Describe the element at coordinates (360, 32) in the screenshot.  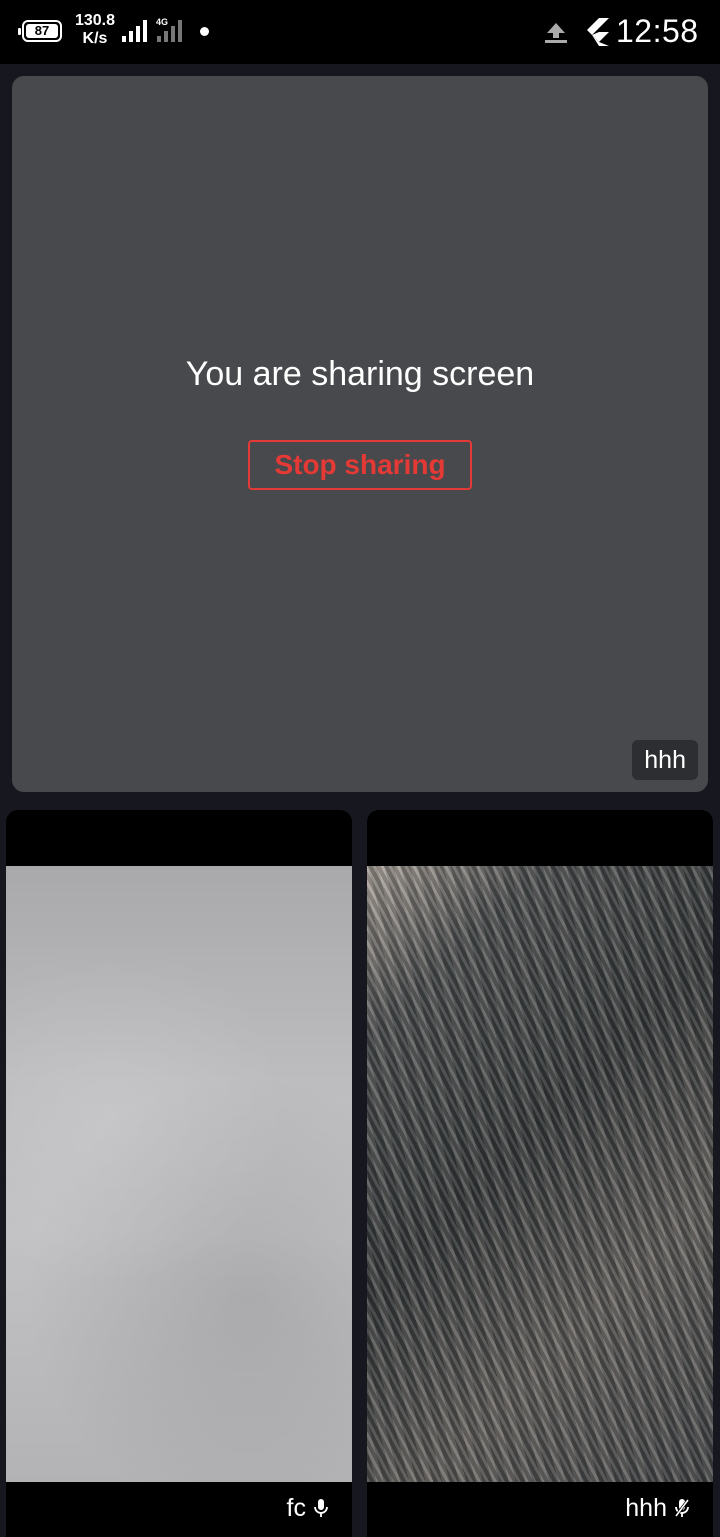
I see `status-bar: 87 130.8 K/s 4G 12:58` at that location.